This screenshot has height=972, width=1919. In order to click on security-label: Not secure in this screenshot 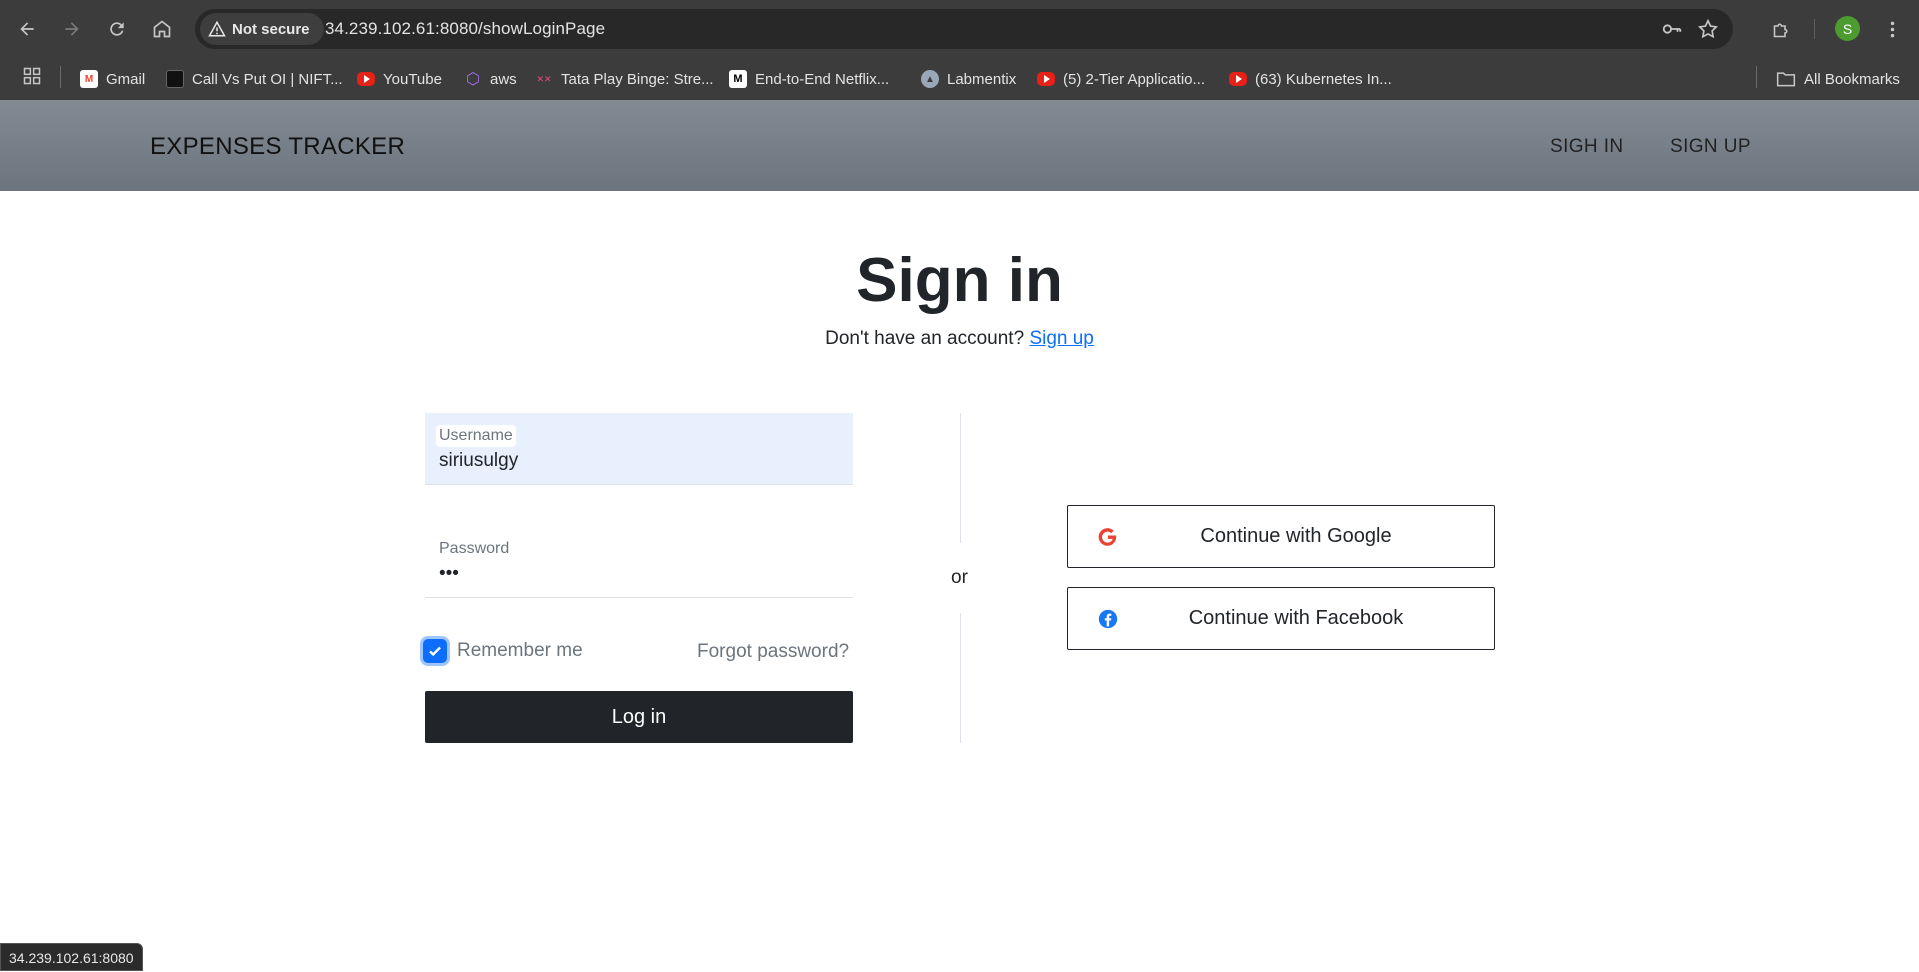, I will do `click(271, 29)`.